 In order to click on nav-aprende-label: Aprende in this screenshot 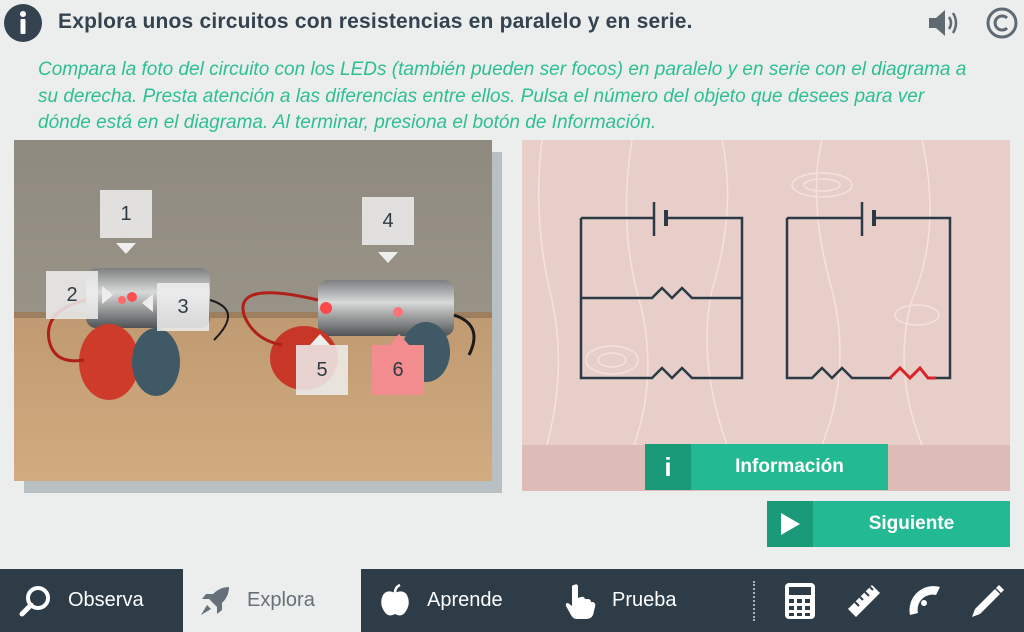, I will do `click(465, 600)`.